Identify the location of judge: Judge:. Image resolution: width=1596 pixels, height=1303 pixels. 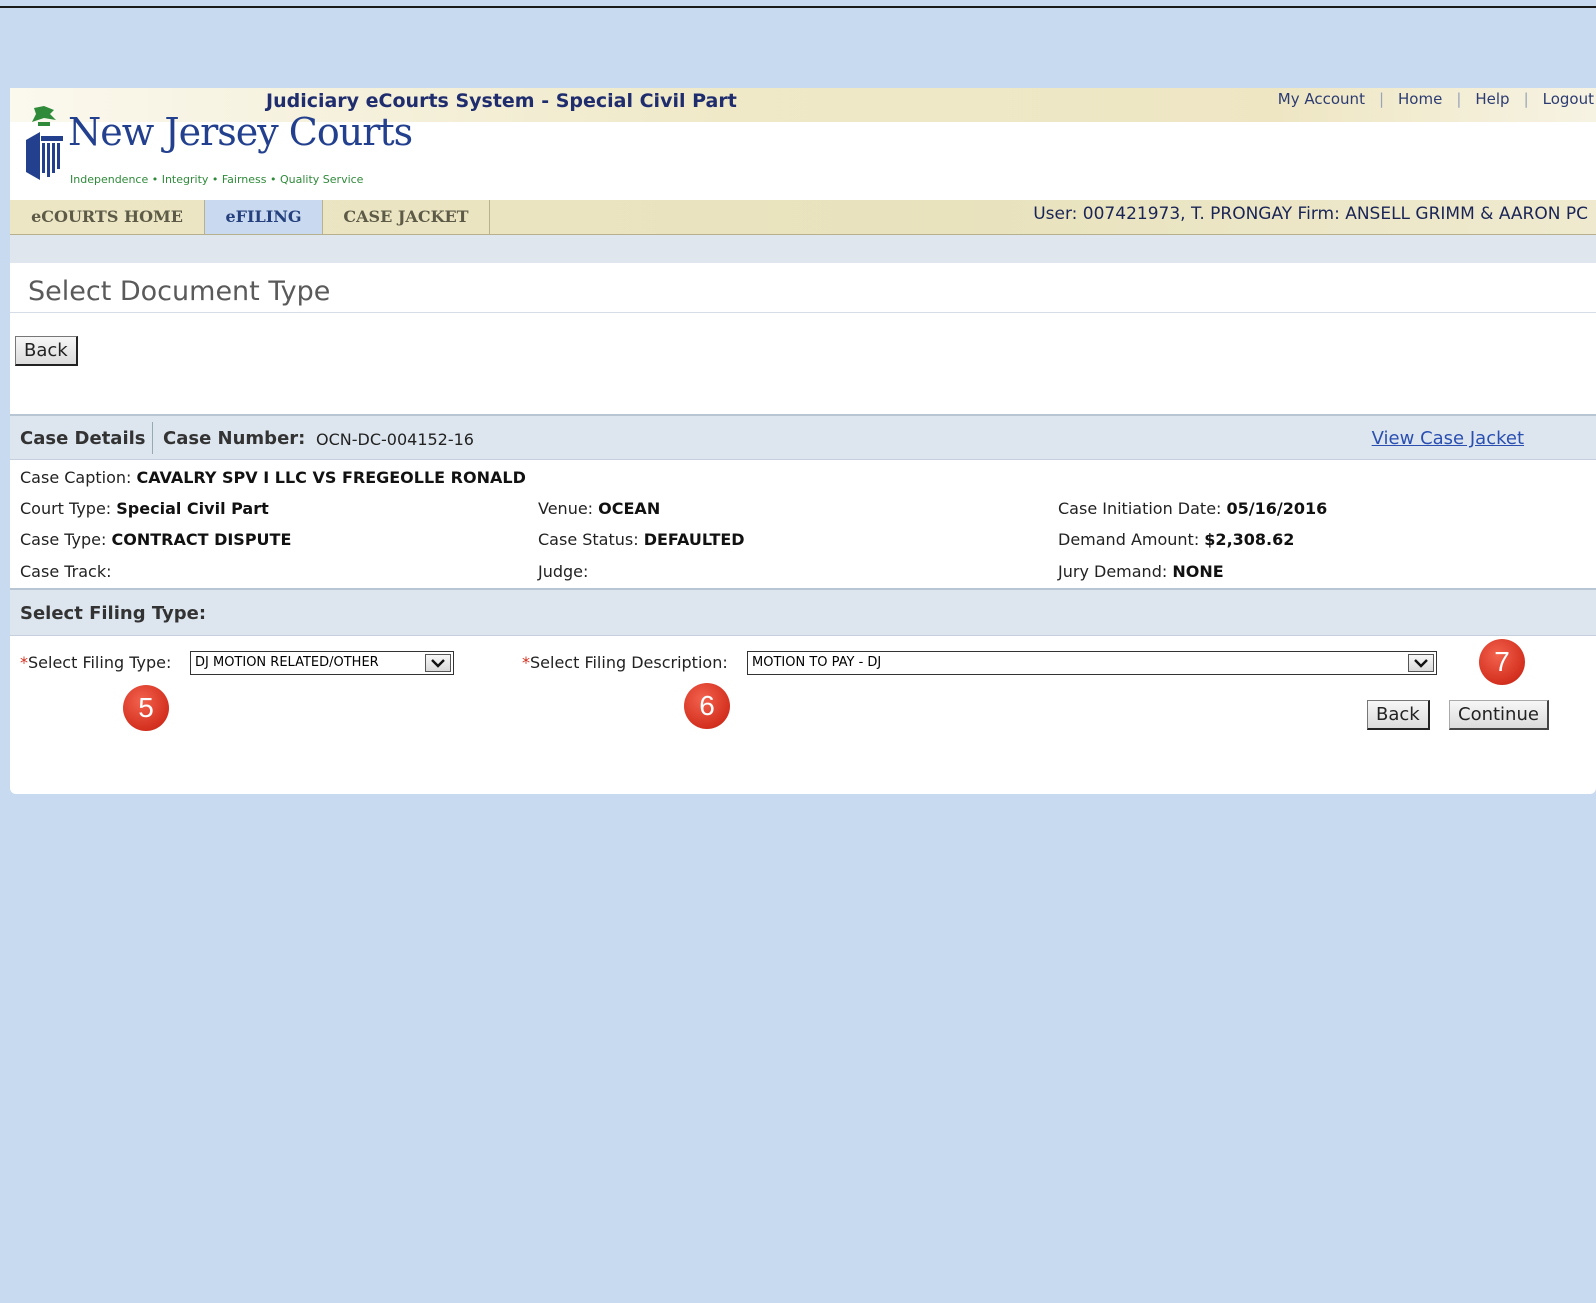
(563, 571).